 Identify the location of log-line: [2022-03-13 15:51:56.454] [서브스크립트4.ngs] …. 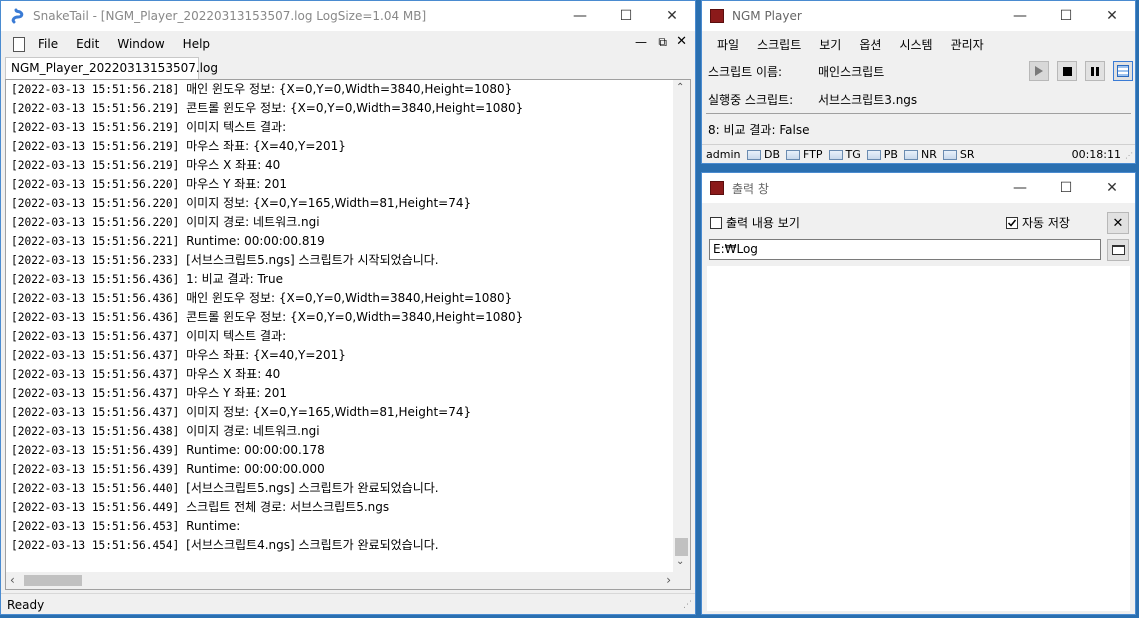
(267, 545).